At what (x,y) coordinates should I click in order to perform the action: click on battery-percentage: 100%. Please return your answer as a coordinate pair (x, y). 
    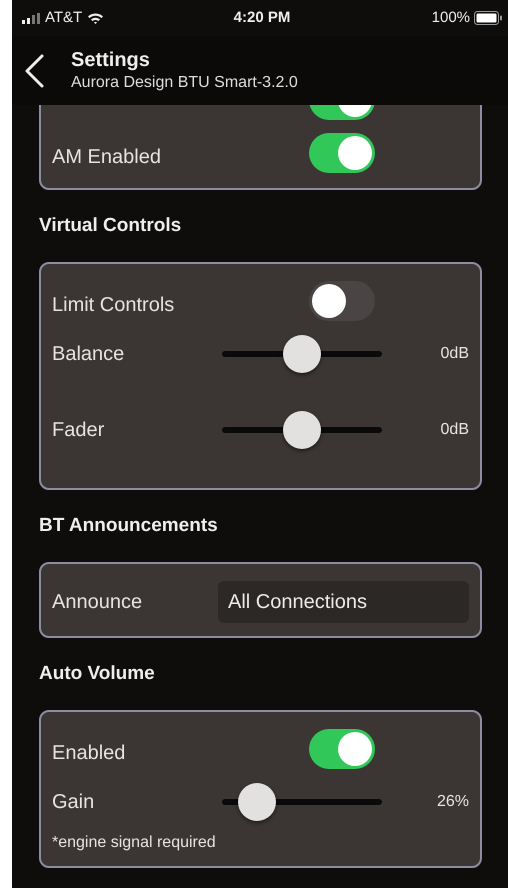
    Looking at the image, I should click on (451, 18).